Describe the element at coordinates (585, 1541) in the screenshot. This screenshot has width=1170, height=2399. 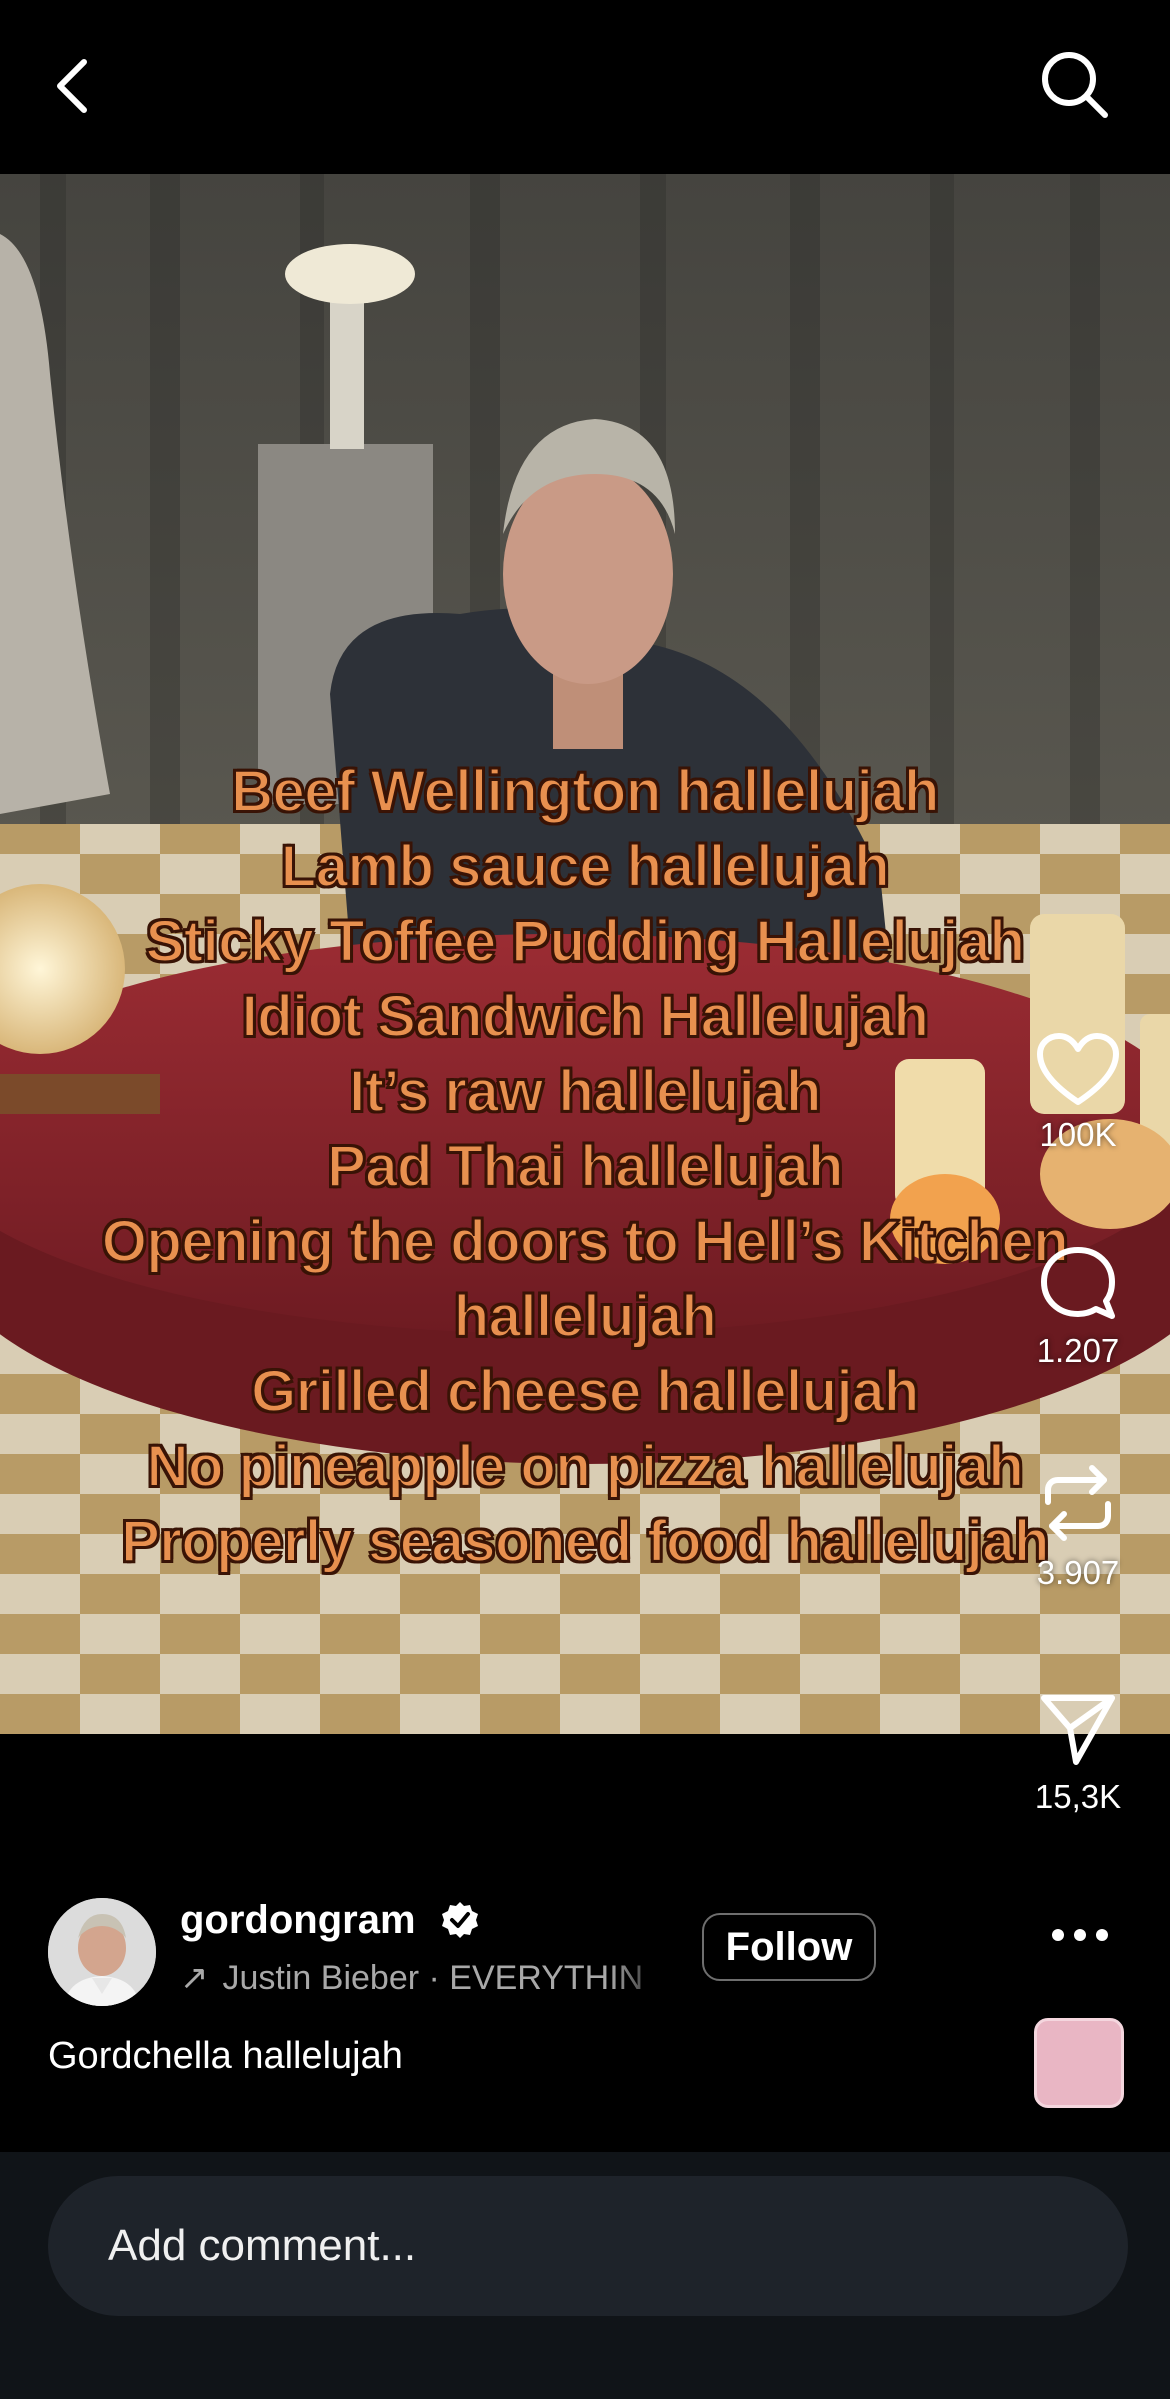
I see `overlay-line: Properly seasoned food hallelujah` at that location.